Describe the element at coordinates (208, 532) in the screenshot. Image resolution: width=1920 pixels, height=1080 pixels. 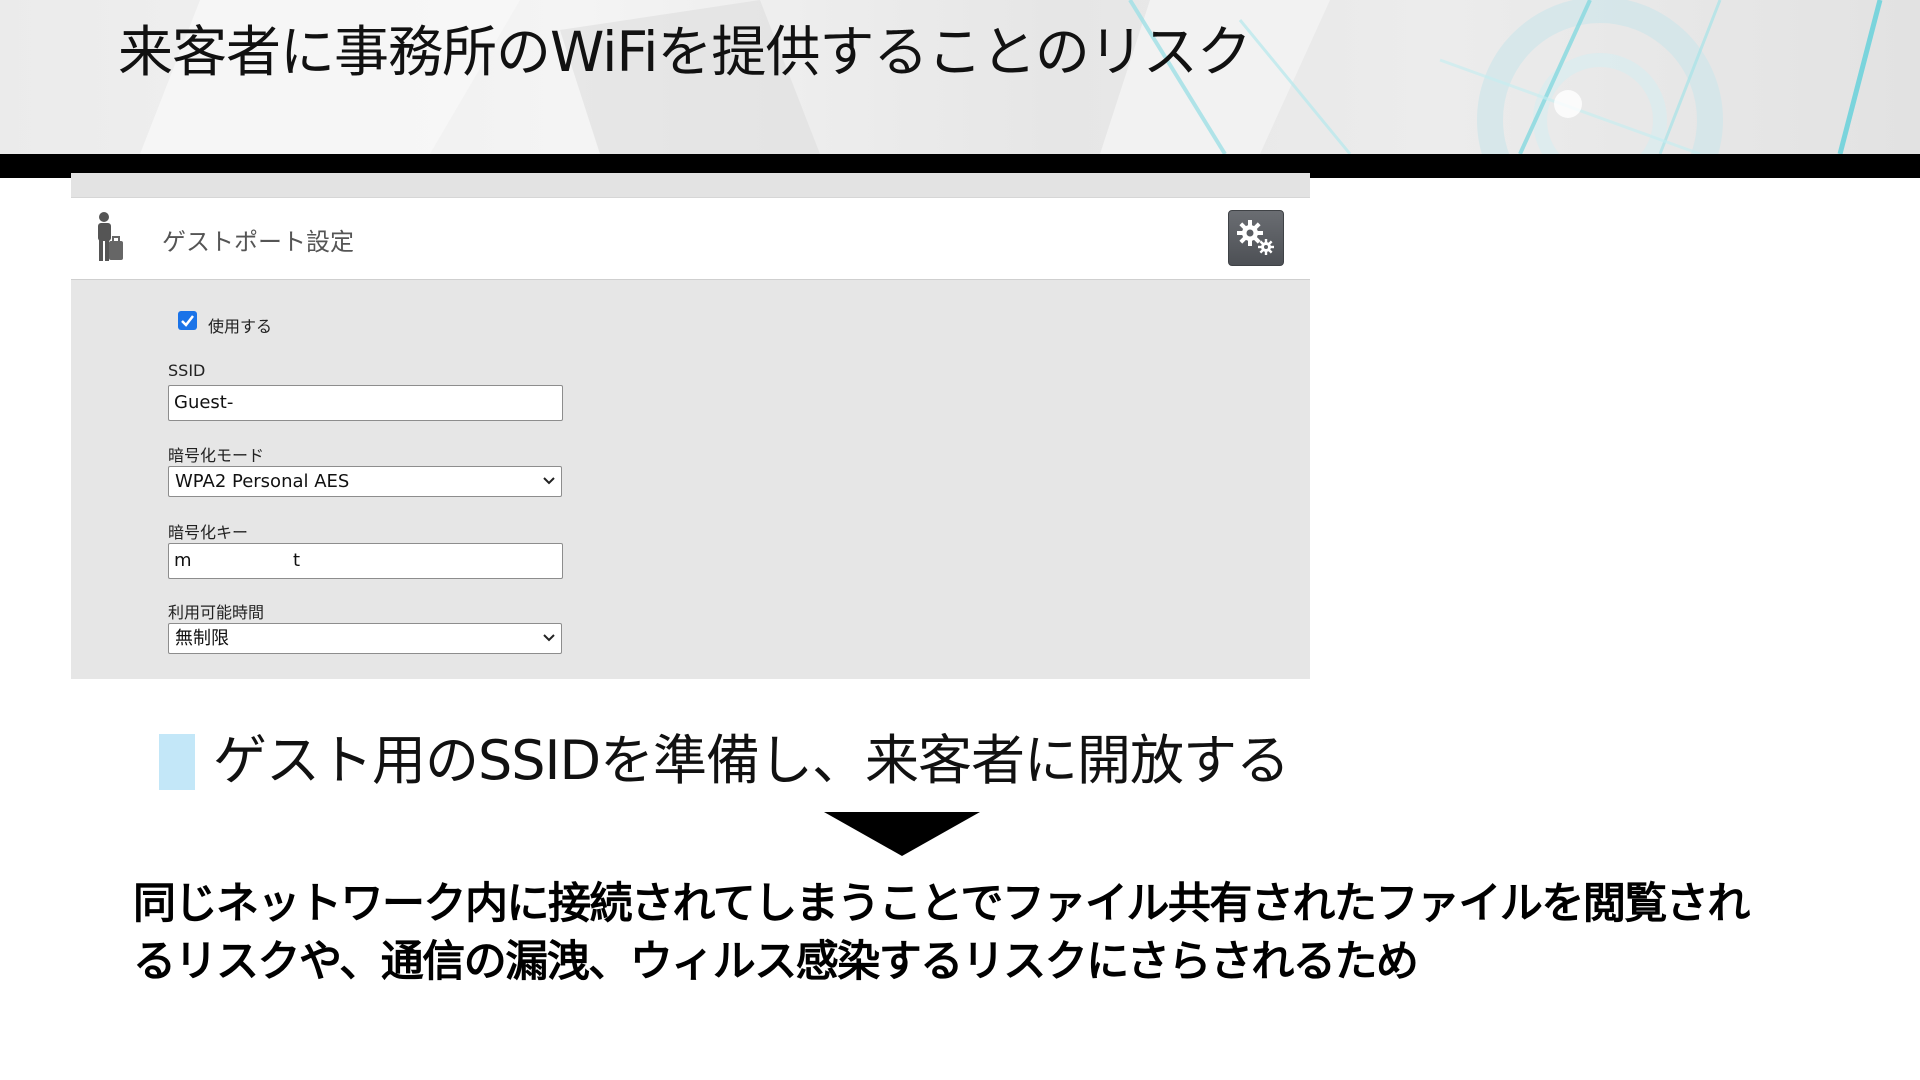
I see `encryption-key-label: 暗号化キー` at that location.